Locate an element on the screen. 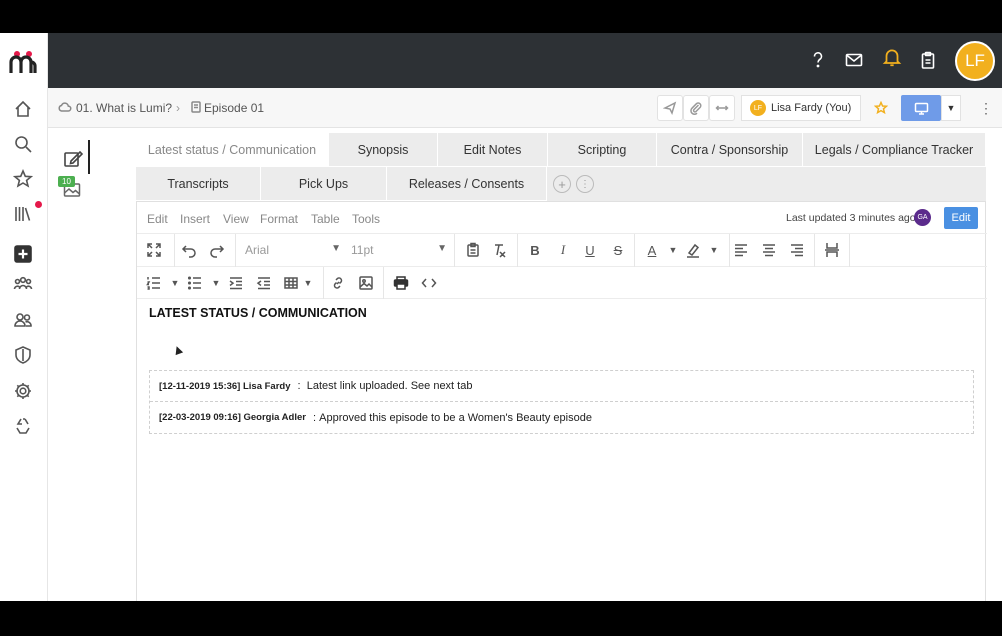 This screenshot has height=636, width=1002. entry-meta: [12-11-2019 15:36] Lisa Fardy is located at coordinates (225, 386).